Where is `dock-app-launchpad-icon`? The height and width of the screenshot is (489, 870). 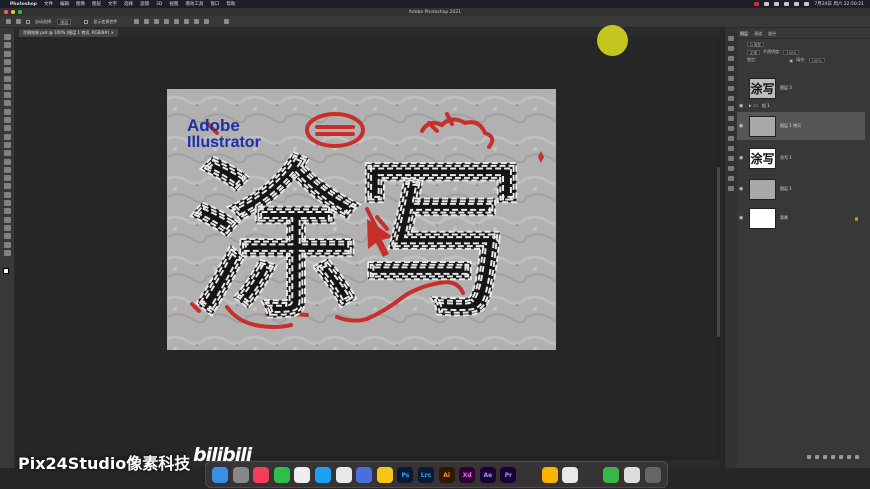 dock-app-launchpad-icon is located at coordinates (240, 475).